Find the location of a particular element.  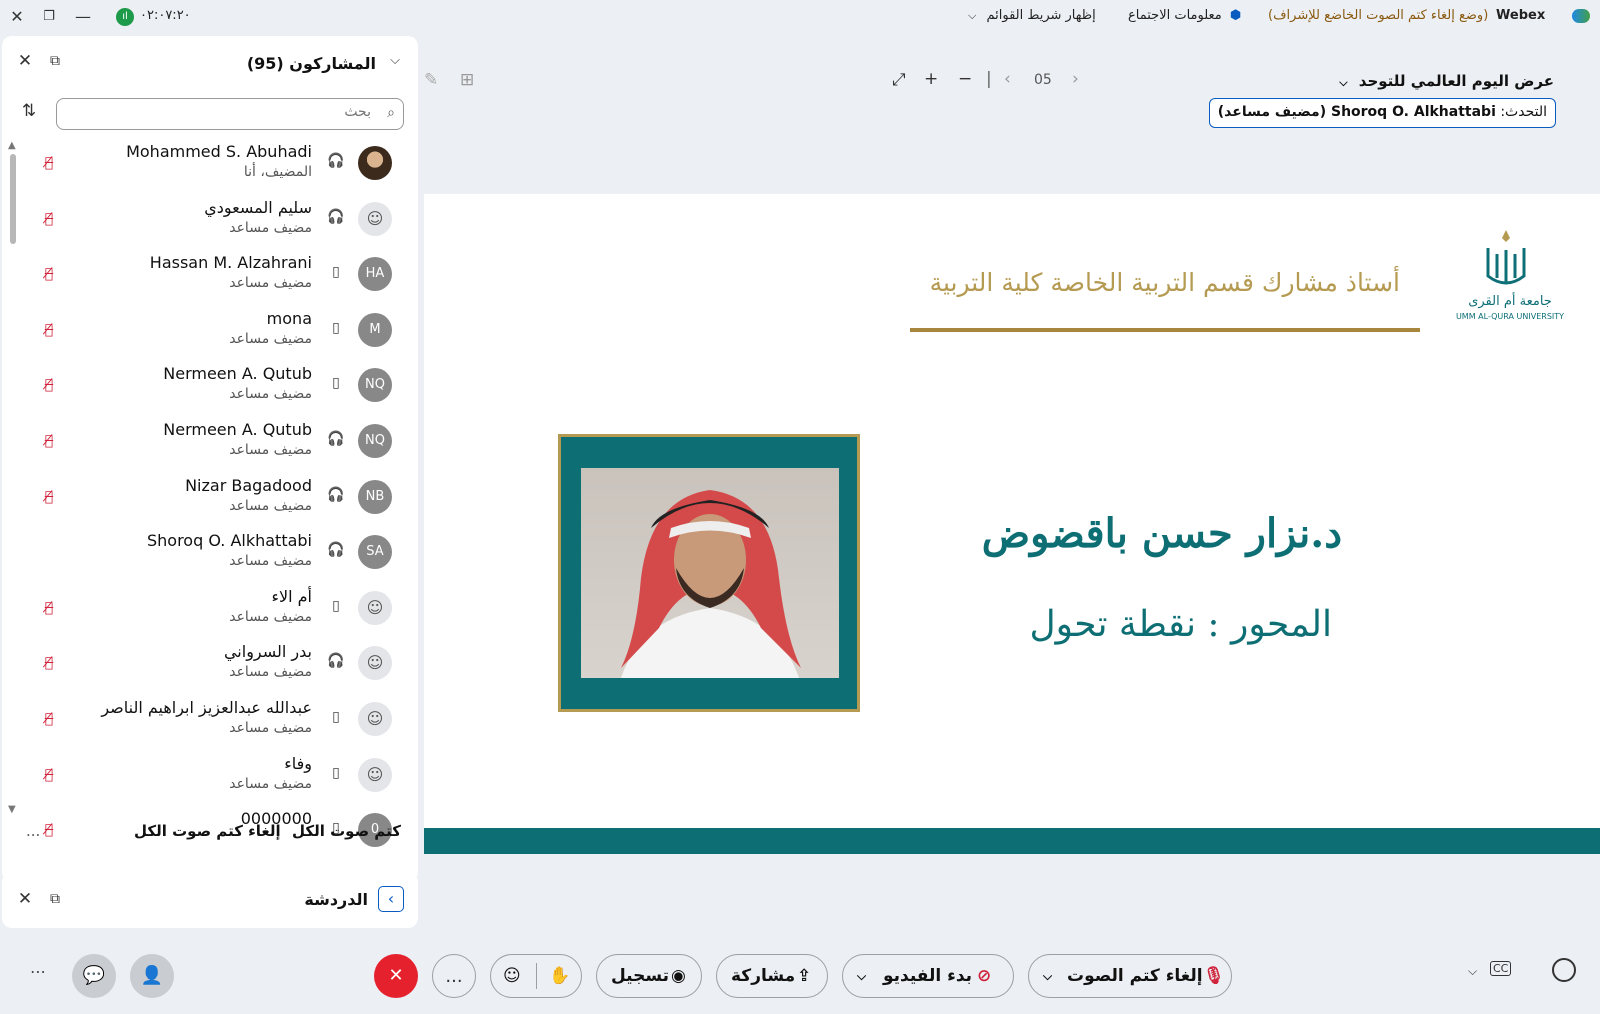

unmute-label: إلغاء كتم الصوت is located at coordinates (1135, 976).